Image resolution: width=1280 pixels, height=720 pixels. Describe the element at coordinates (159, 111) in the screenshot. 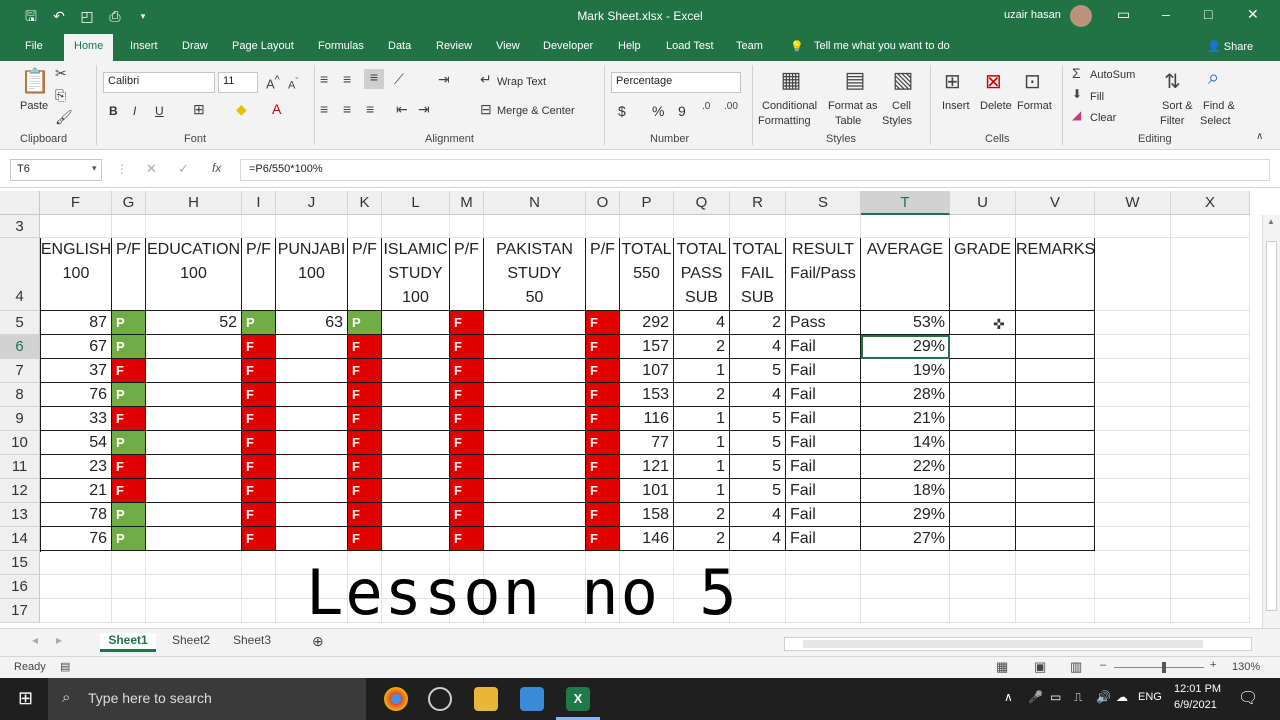

I see `underline-button: U` at that location.